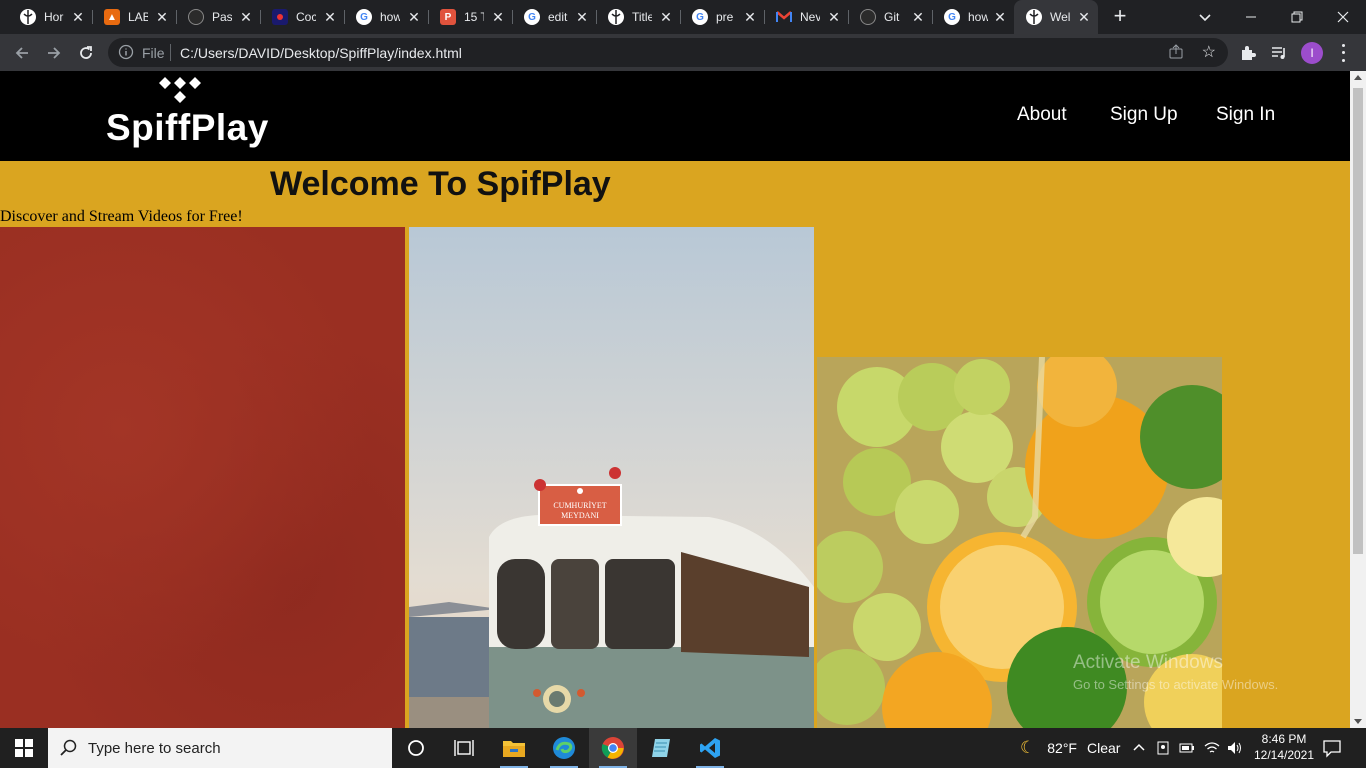 The width and height of the screenshot is (1366, 768). Describe the element at coordinates (1042, 115) in the screenshot. I see `nav-link-about: About` at that location.